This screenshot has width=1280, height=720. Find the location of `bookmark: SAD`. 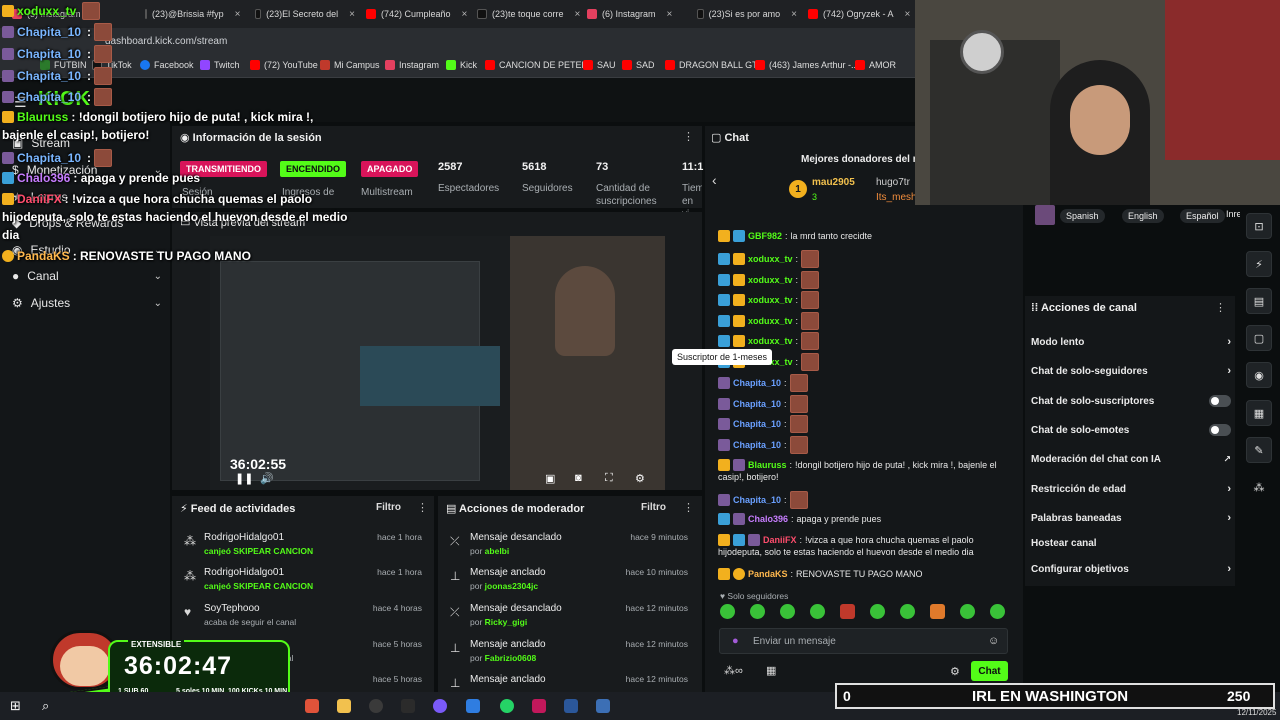

bookmark: SAD is located at coordinates (638, 65).